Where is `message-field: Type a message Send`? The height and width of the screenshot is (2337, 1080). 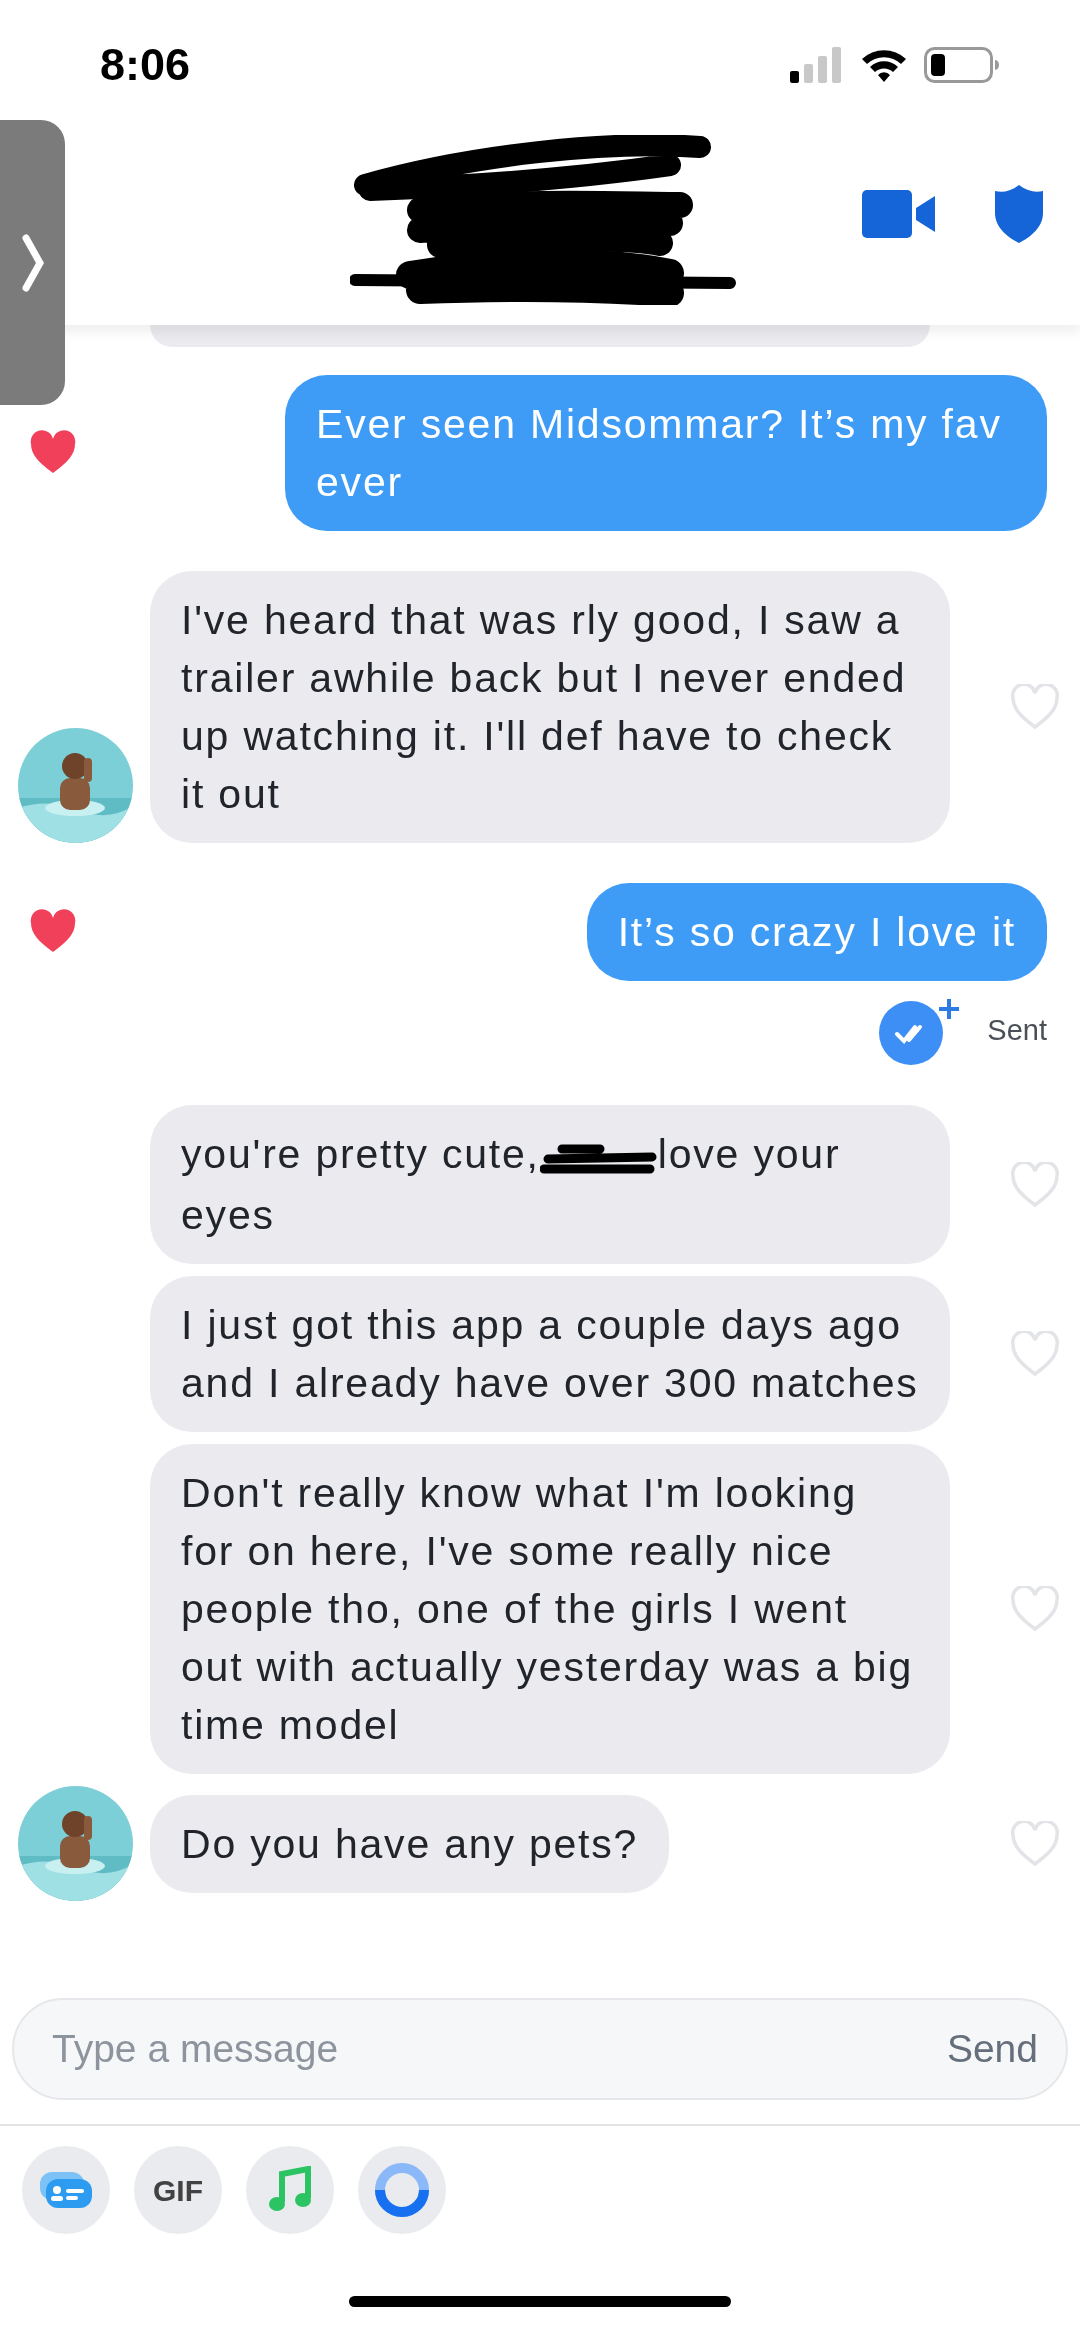 message-field: Type a message Send is located at coordinates (540, 2049).